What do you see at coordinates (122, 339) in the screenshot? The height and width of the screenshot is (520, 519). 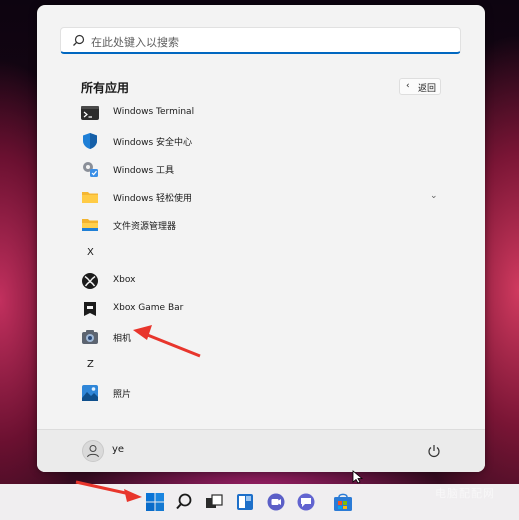 I see `app-item-label: 相机` at bounding box center [122, 339].